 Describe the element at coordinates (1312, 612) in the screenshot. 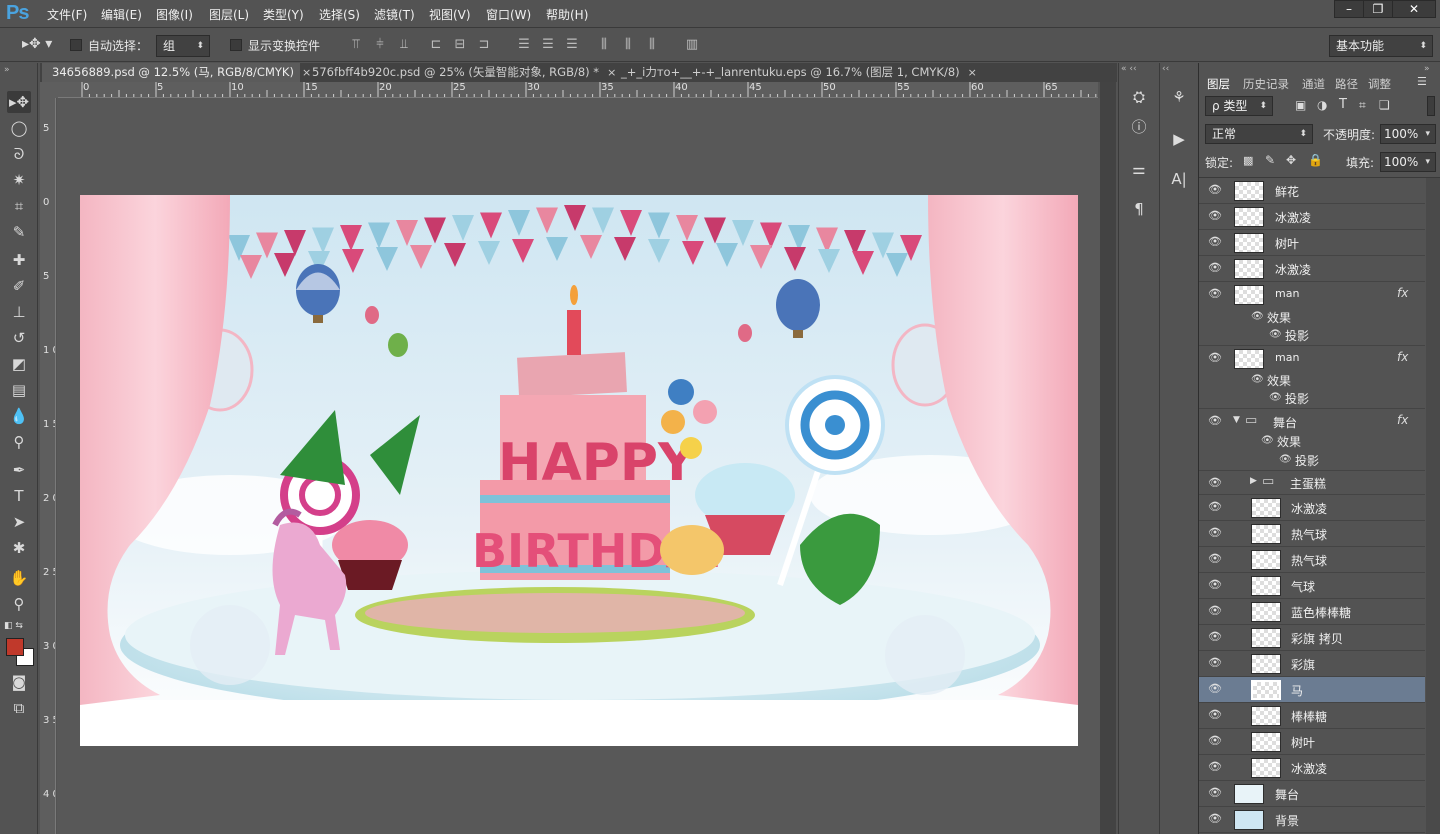

I see `layer-row: 👁 蓝色棒棒糖` at that location.